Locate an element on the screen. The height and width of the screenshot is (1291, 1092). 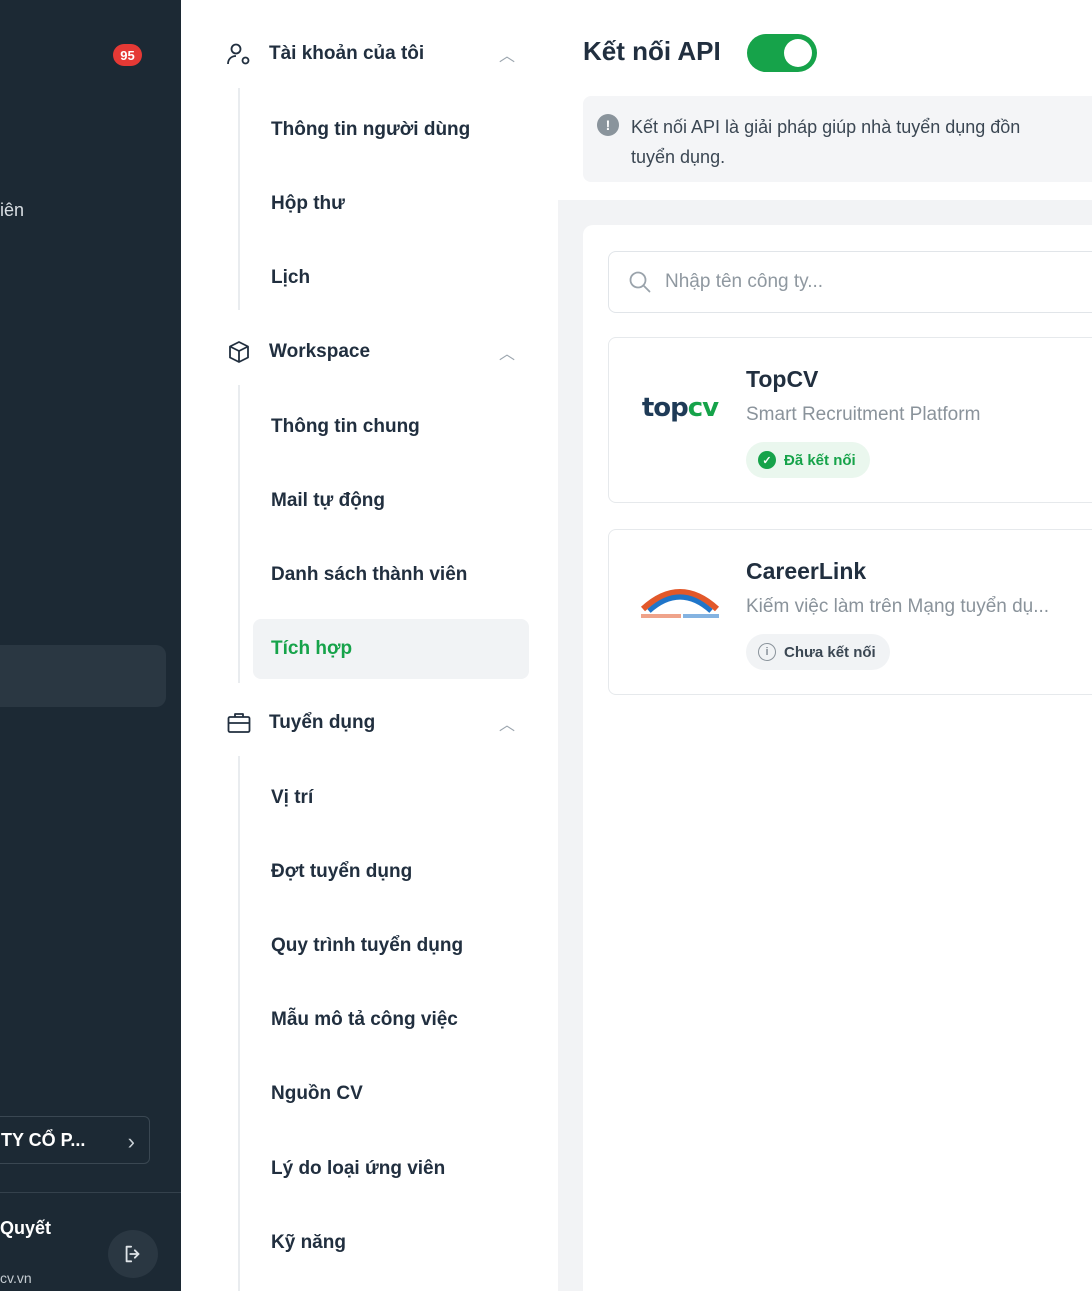
user-name: Quyết is located at coordinates (26, 1228).